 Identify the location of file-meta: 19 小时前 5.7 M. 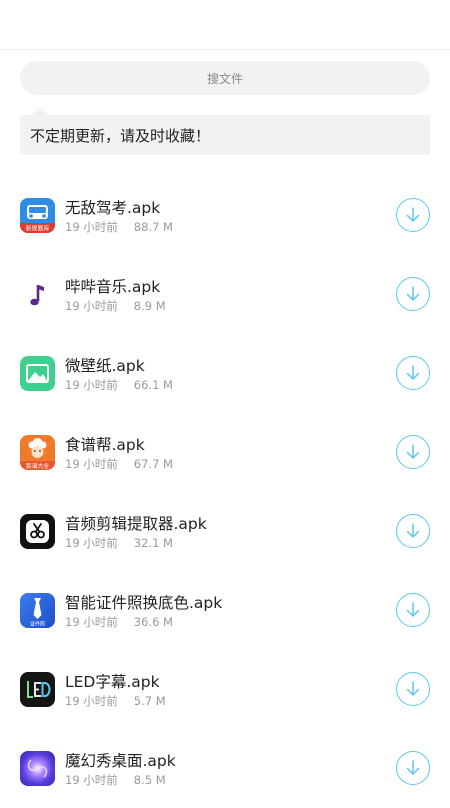
(115, 701).